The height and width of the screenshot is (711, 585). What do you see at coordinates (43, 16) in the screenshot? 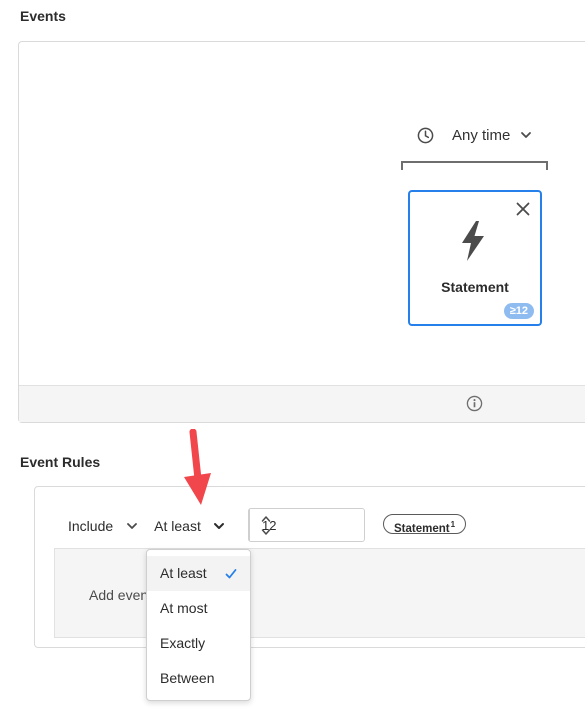
I see `events-section-title: Events` at bounding box center [43, 16].